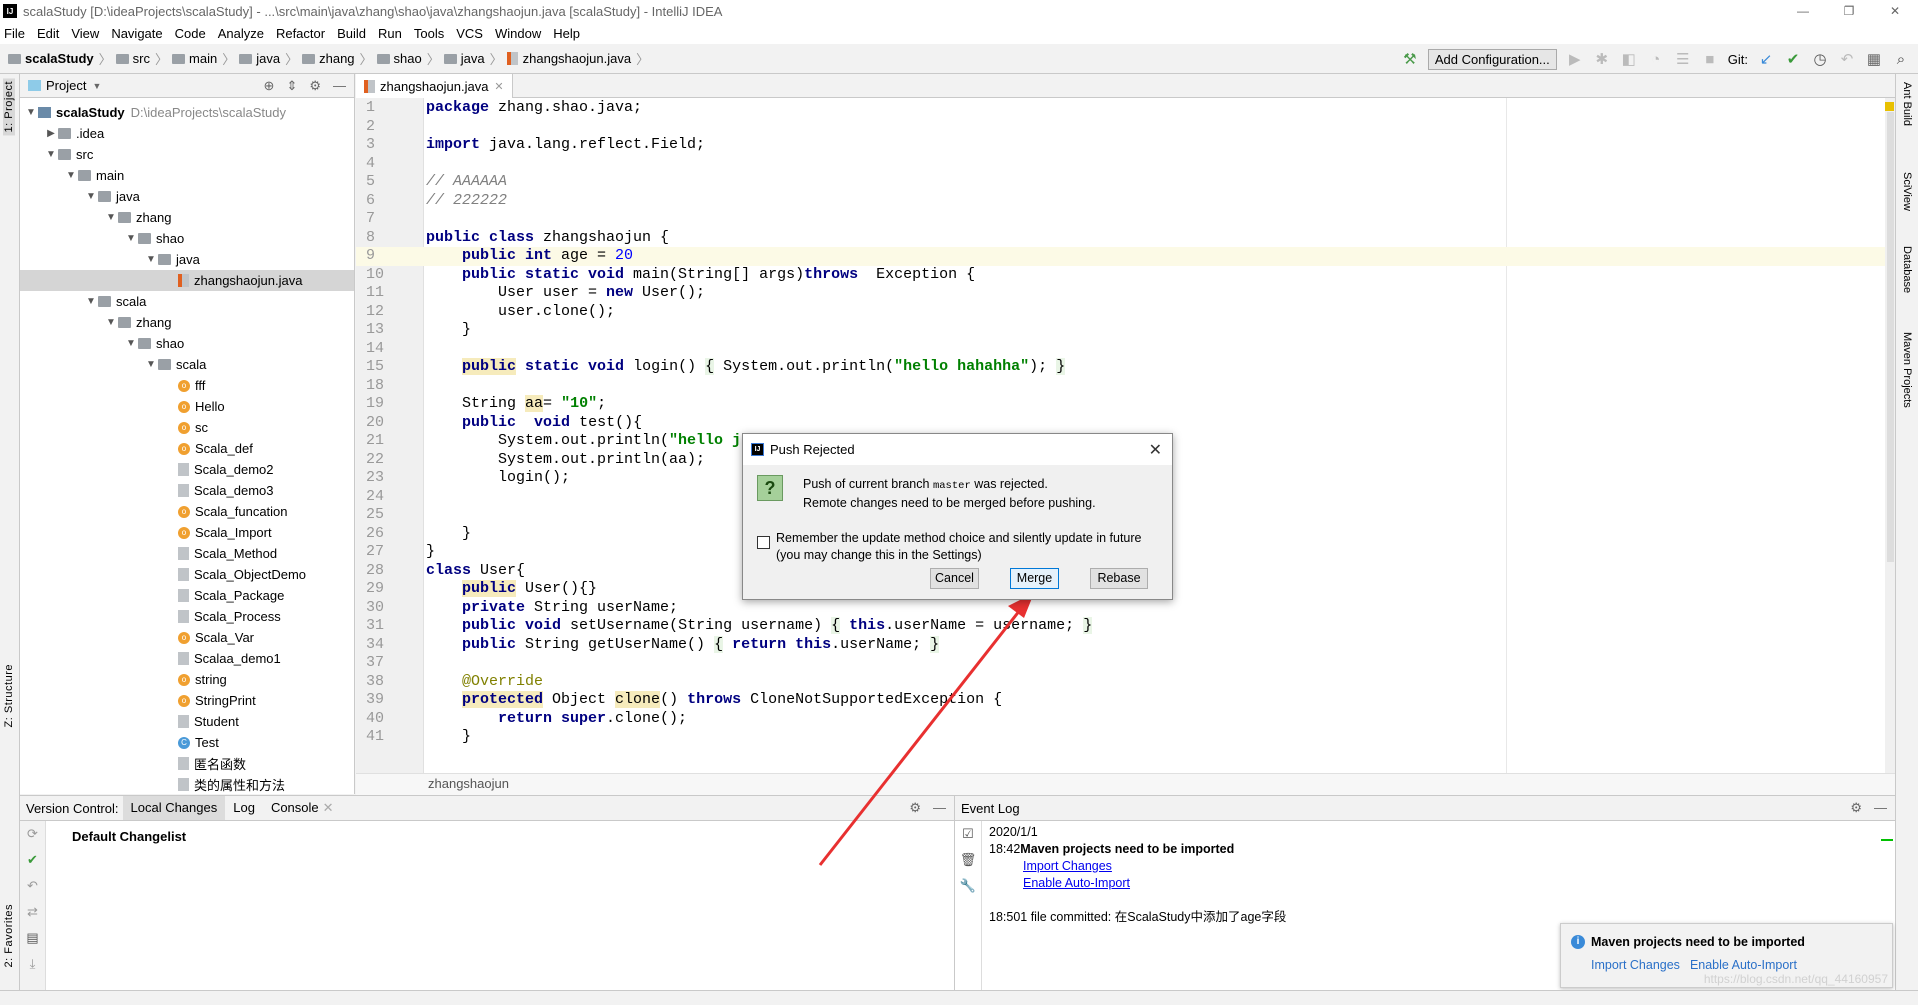 This screenshot has width=1918, height=1005. What do you see at coordinates (32, 964) in the screenshot?
I see `shelve-icon: ⤓` at bounding box center [32, 964].